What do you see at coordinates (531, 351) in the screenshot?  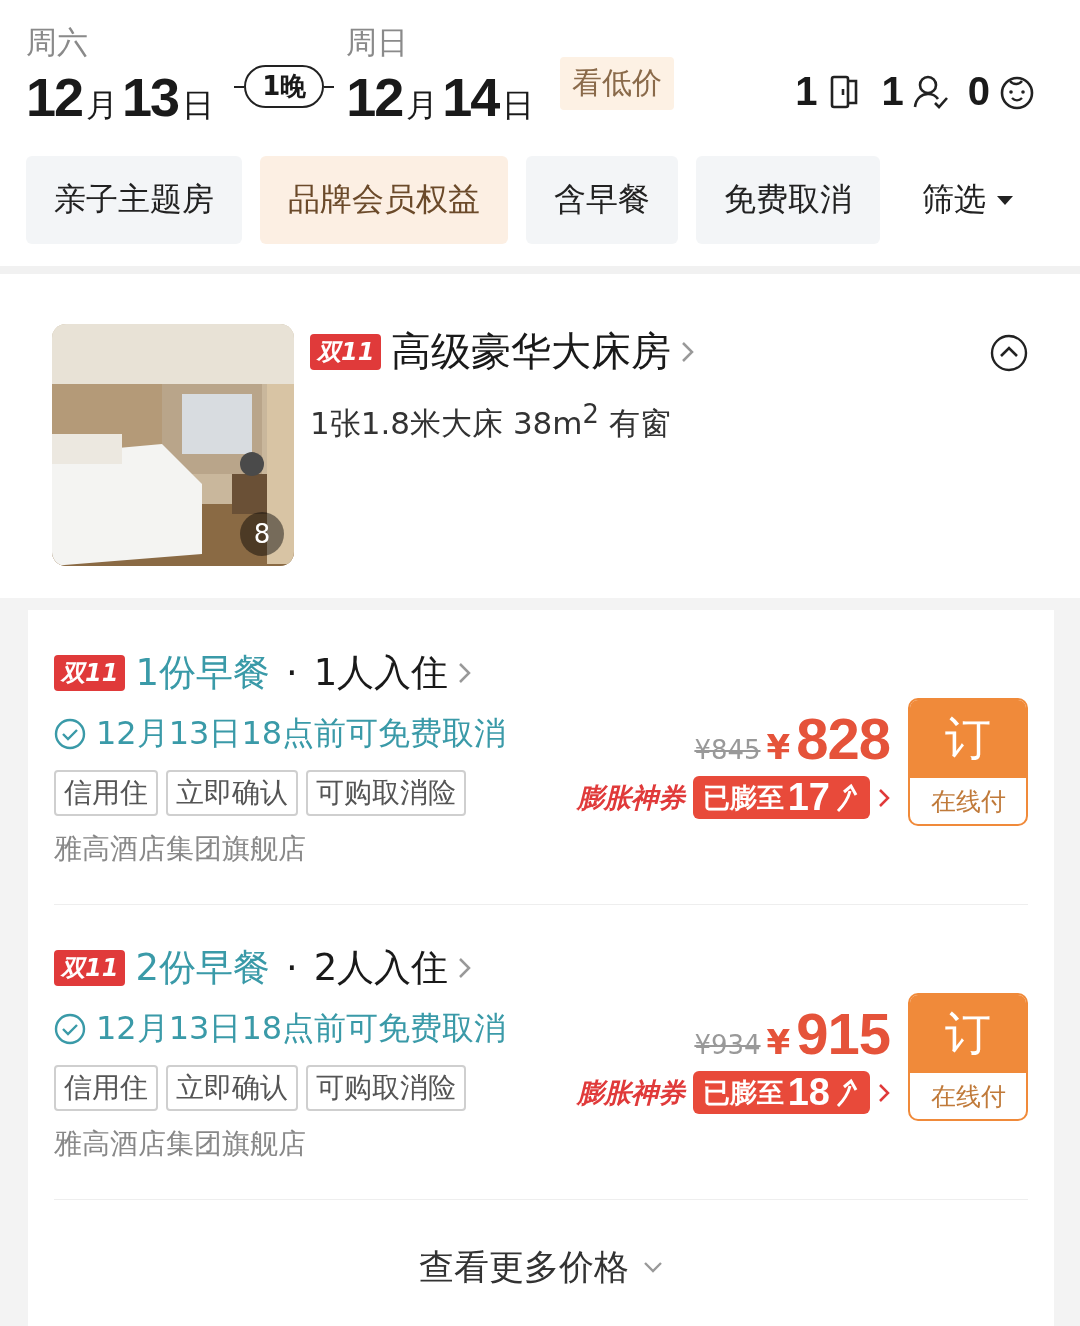 I see `room-name: 高级豪华大床房` at bounding box center [531, 351].